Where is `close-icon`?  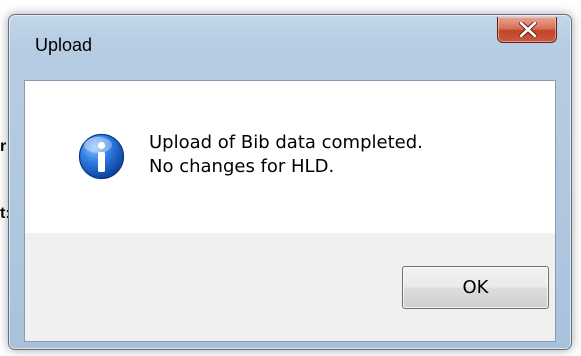 close-icon is located at coordinates (528, 29).